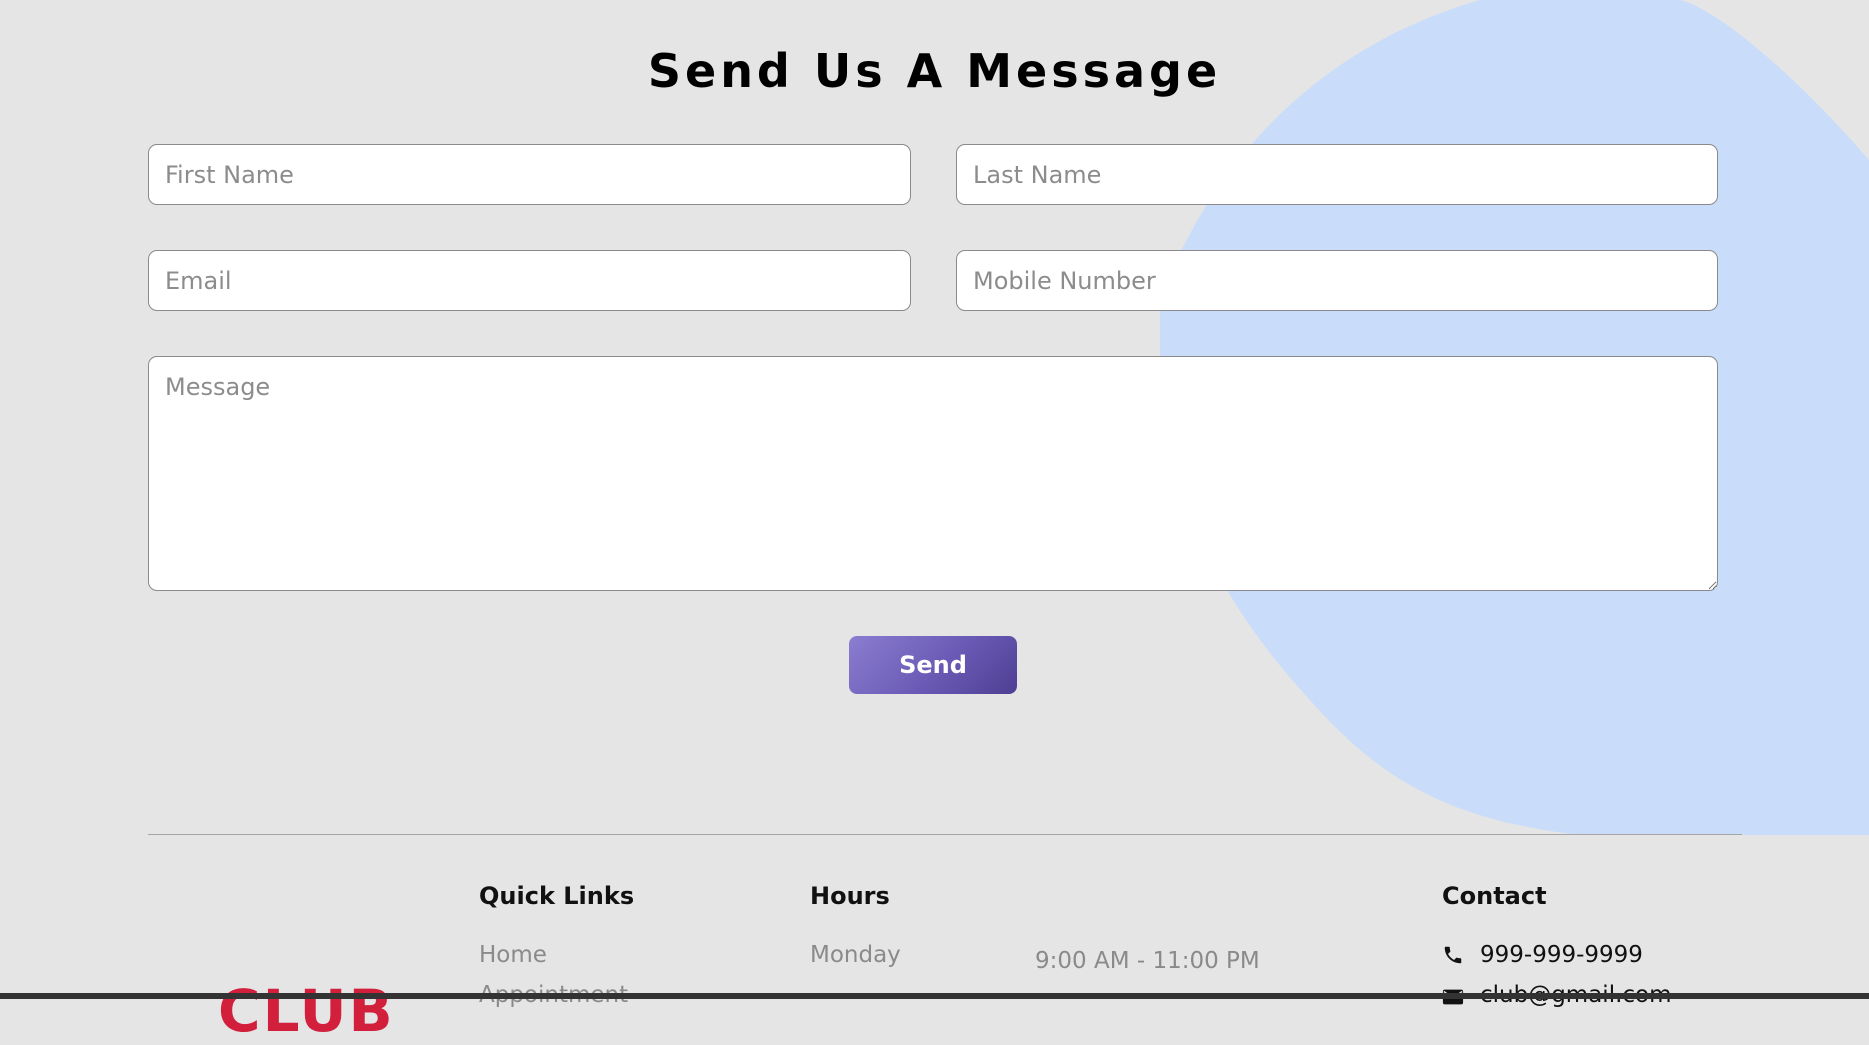 This screenshot has height=1045, width=1869. Describe the element at coordinates (1337, 280) in the screenshot. I see `mobile-number-input` at that location.